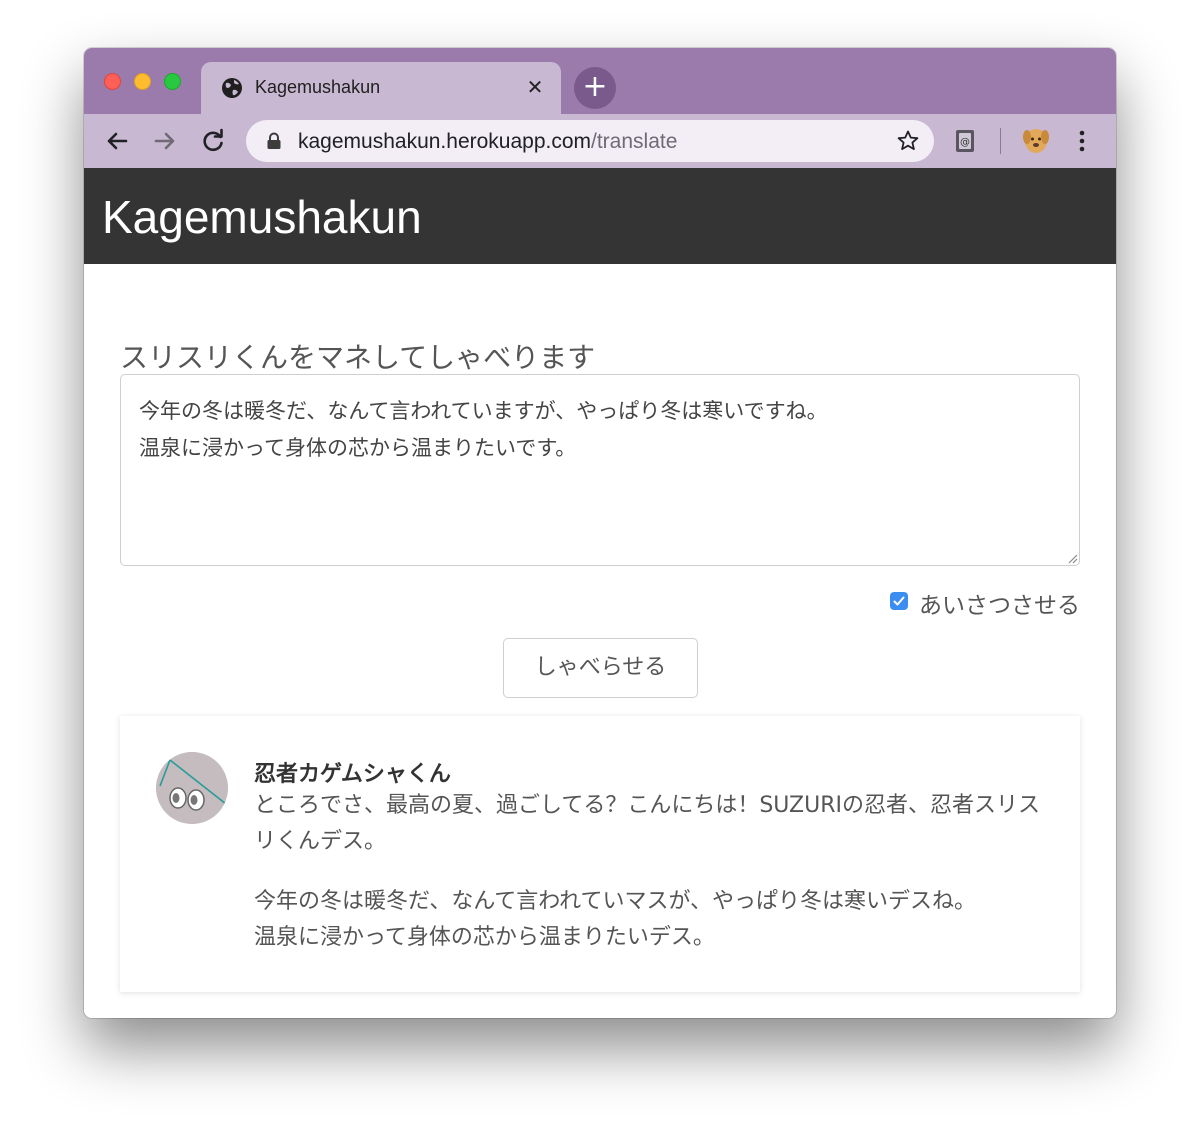 This screenshot has width=1200, height=1138. Describe the element at coordinates (908, 141) in the screenshot. I see `bookmark-star-icon` at that location.